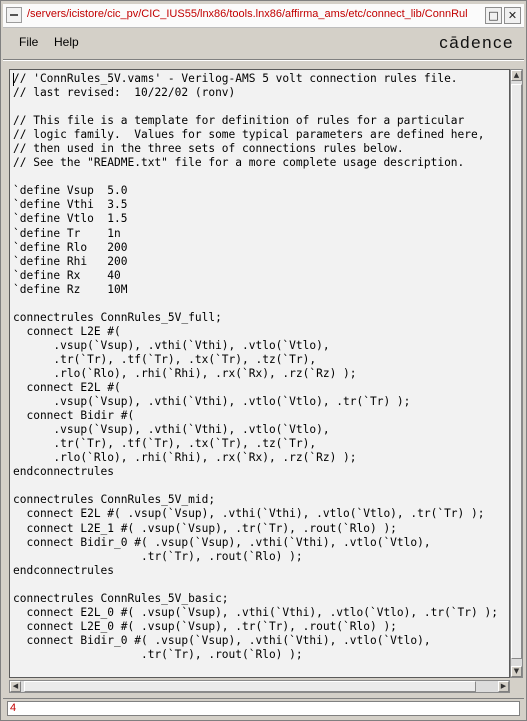 This screenshot has width=527, height=721. What do you see at coordinates (70, 205) in the screenshot?
I see `code-line: `define Vthi 3.5` at bounding box center [70, 205].